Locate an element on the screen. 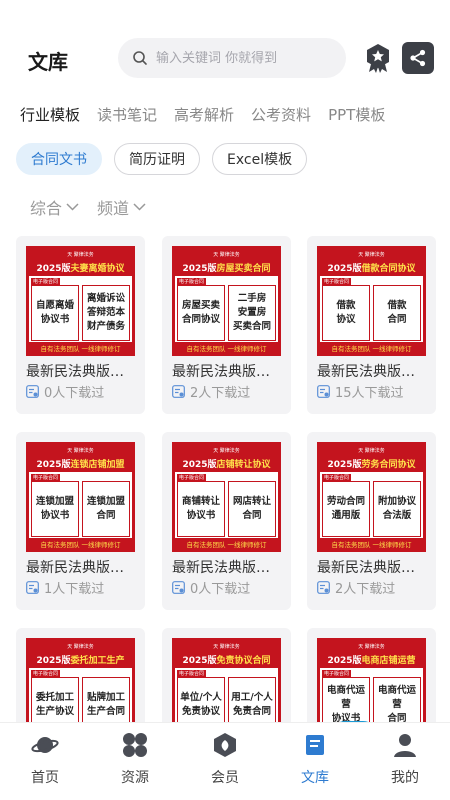 The image size is (450, 800). cover-doc-line: 安置房 is located at coordinates (252, 313).